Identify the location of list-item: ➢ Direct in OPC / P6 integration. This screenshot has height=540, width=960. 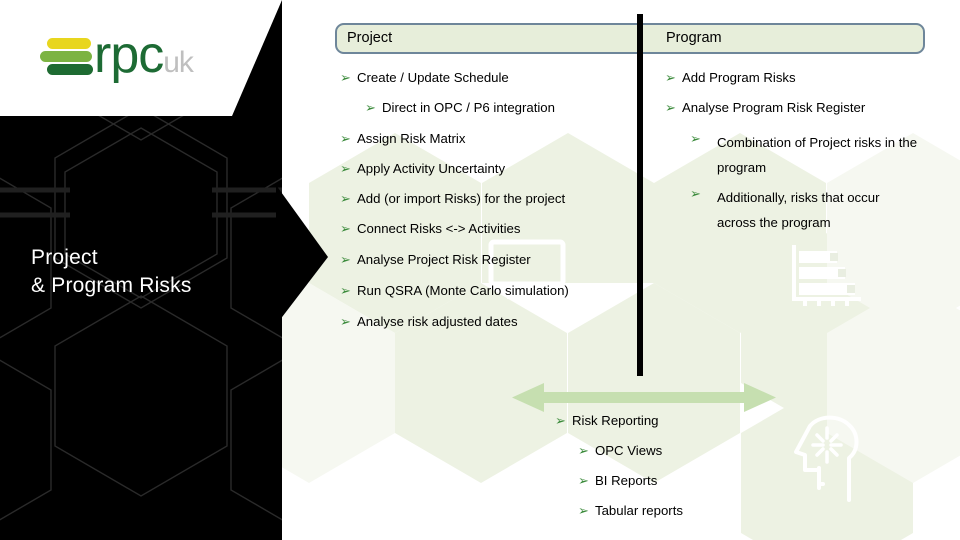
(460, 108).